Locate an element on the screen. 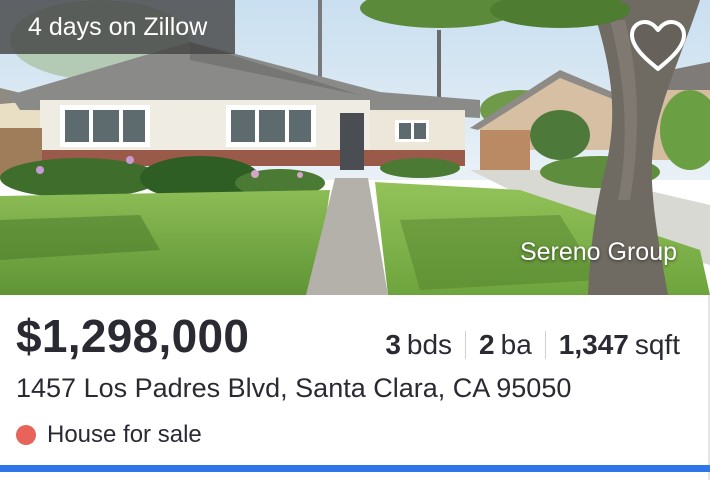 This screenshot has height=480, width=710. days-on-site-badge: 4 days on Zillow is located at coordinates (118, 27).